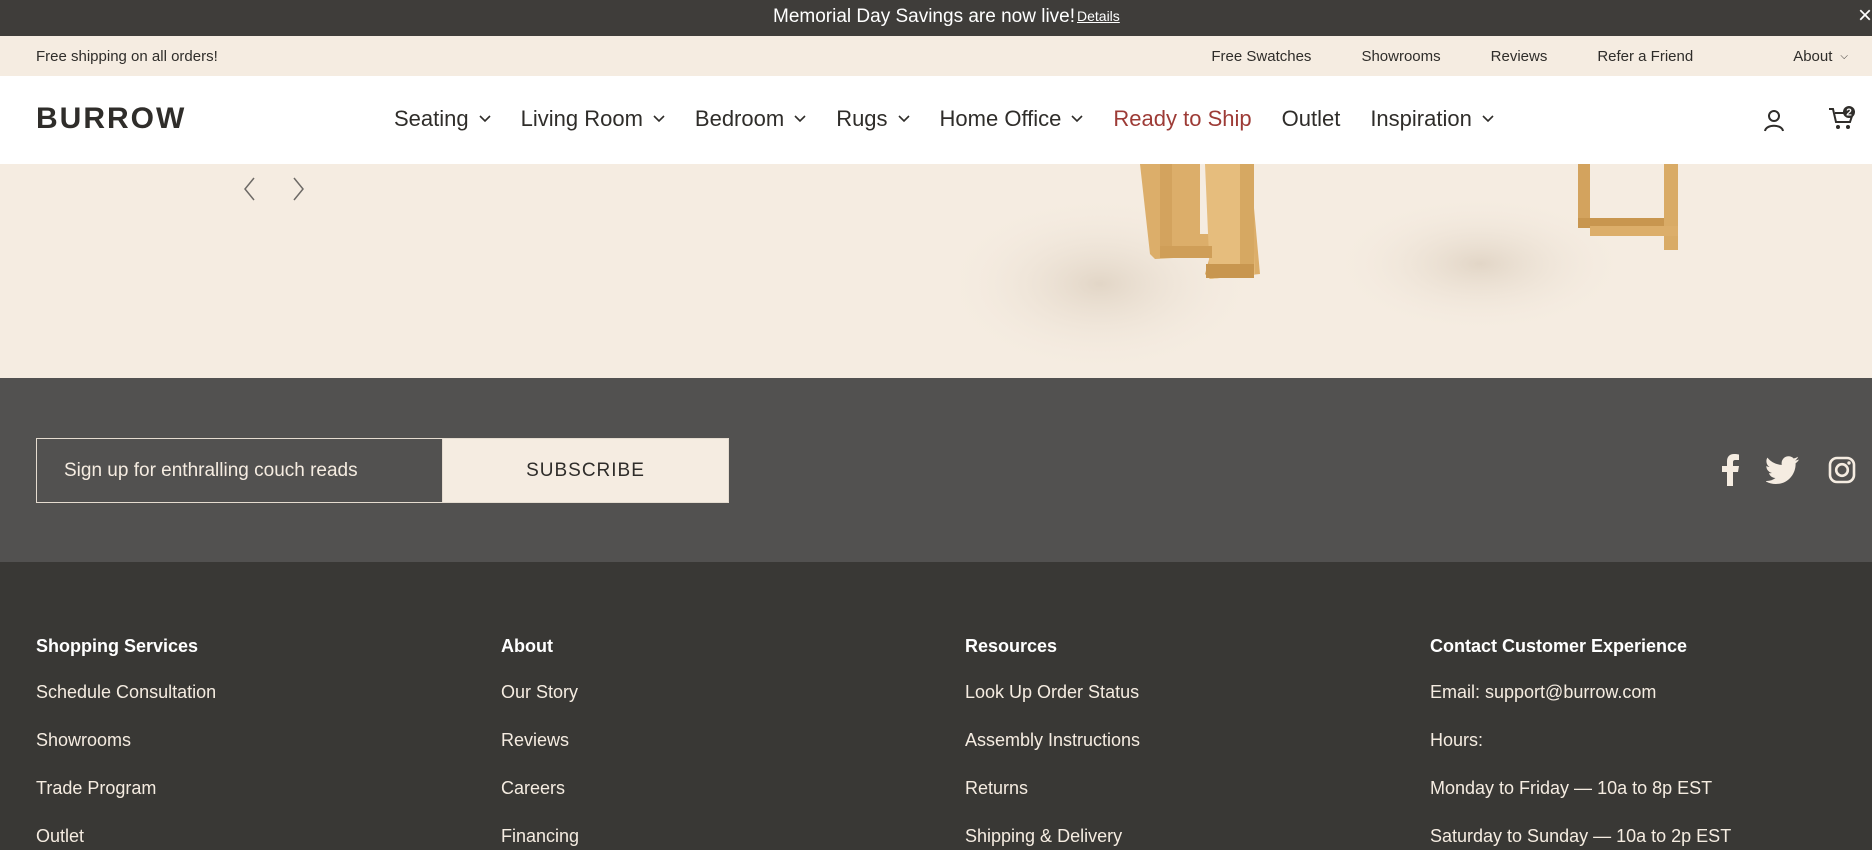 The image size is (1872, 850). Describe the element at coordinates (431, 118) in the screenshot. I see `nav-item-label: Seating` at that location.